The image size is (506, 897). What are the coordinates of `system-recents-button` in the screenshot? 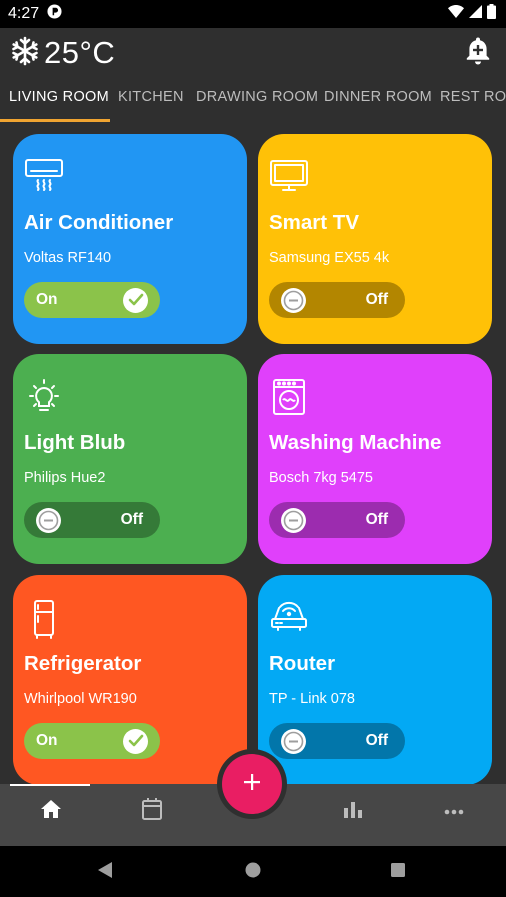 It's located at (398, 872).